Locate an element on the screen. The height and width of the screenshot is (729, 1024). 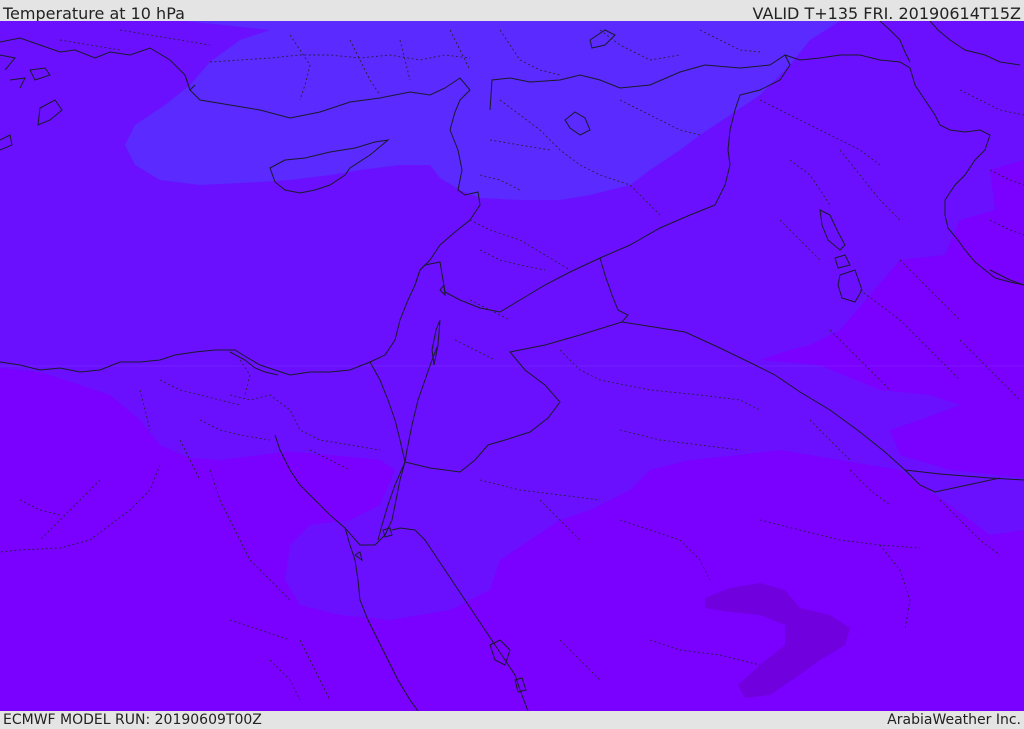
map-title: Temperature at 10 hPa is located at coordinates (94, 12).